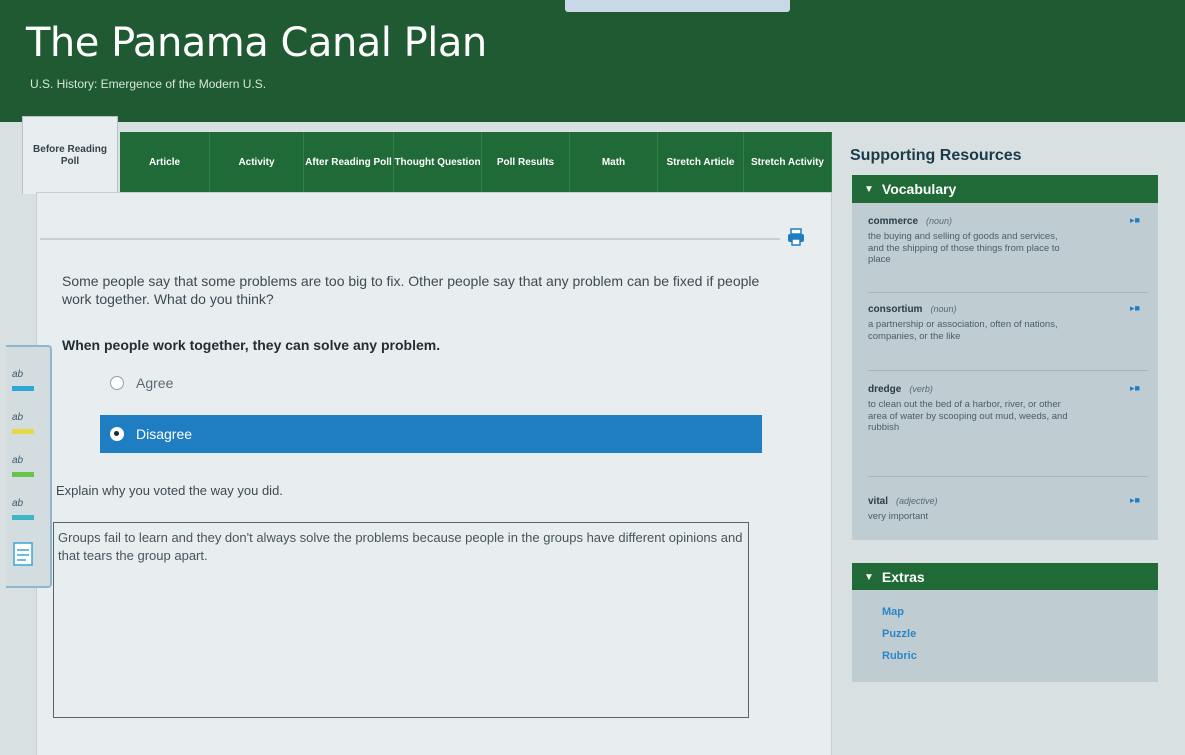  Describe the element at coordinates (1005, 189) in the screenshot. I see `vocabulary-toggle: ▼ Vocabulary` at that location.